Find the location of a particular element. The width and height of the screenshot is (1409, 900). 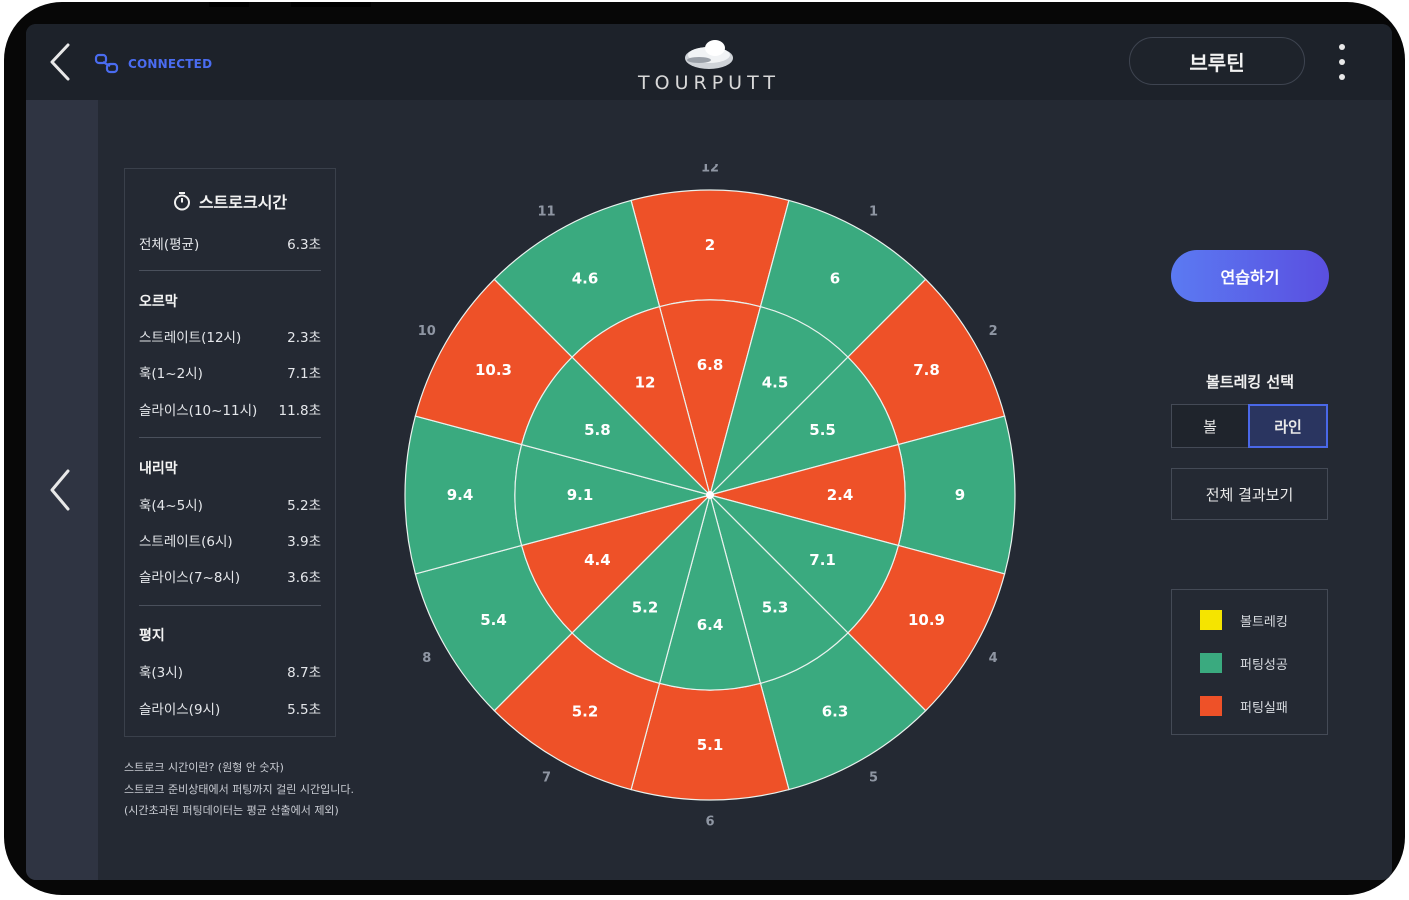

clock-label: 1 is located at coordinates (873, 211).